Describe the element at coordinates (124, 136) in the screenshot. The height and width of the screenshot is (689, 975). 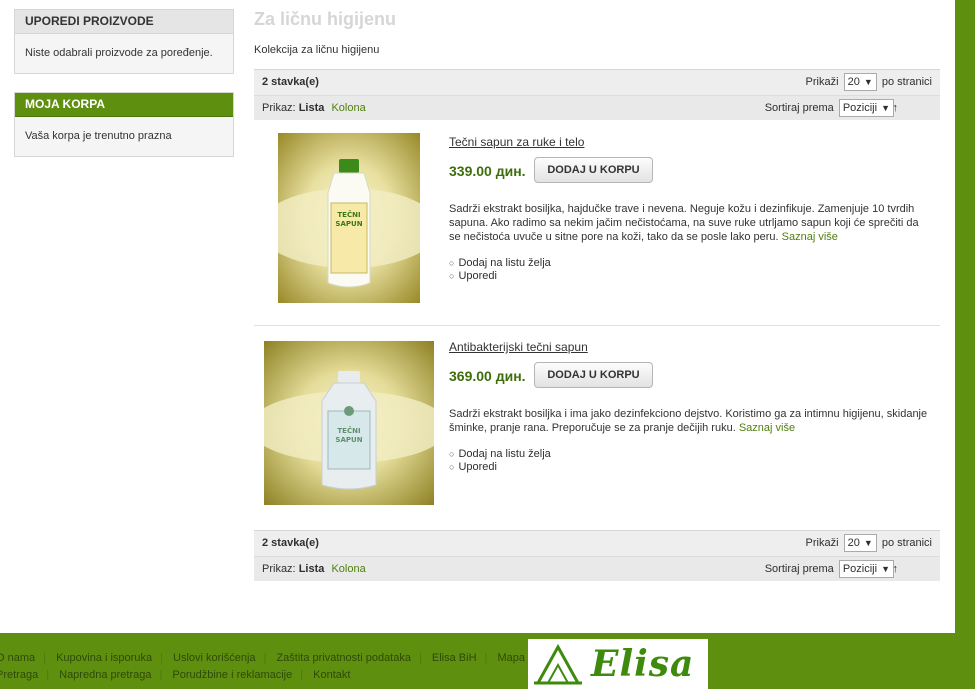
I see `cart-empty-text: Vaša korpa je trenutno prazna` at that location.